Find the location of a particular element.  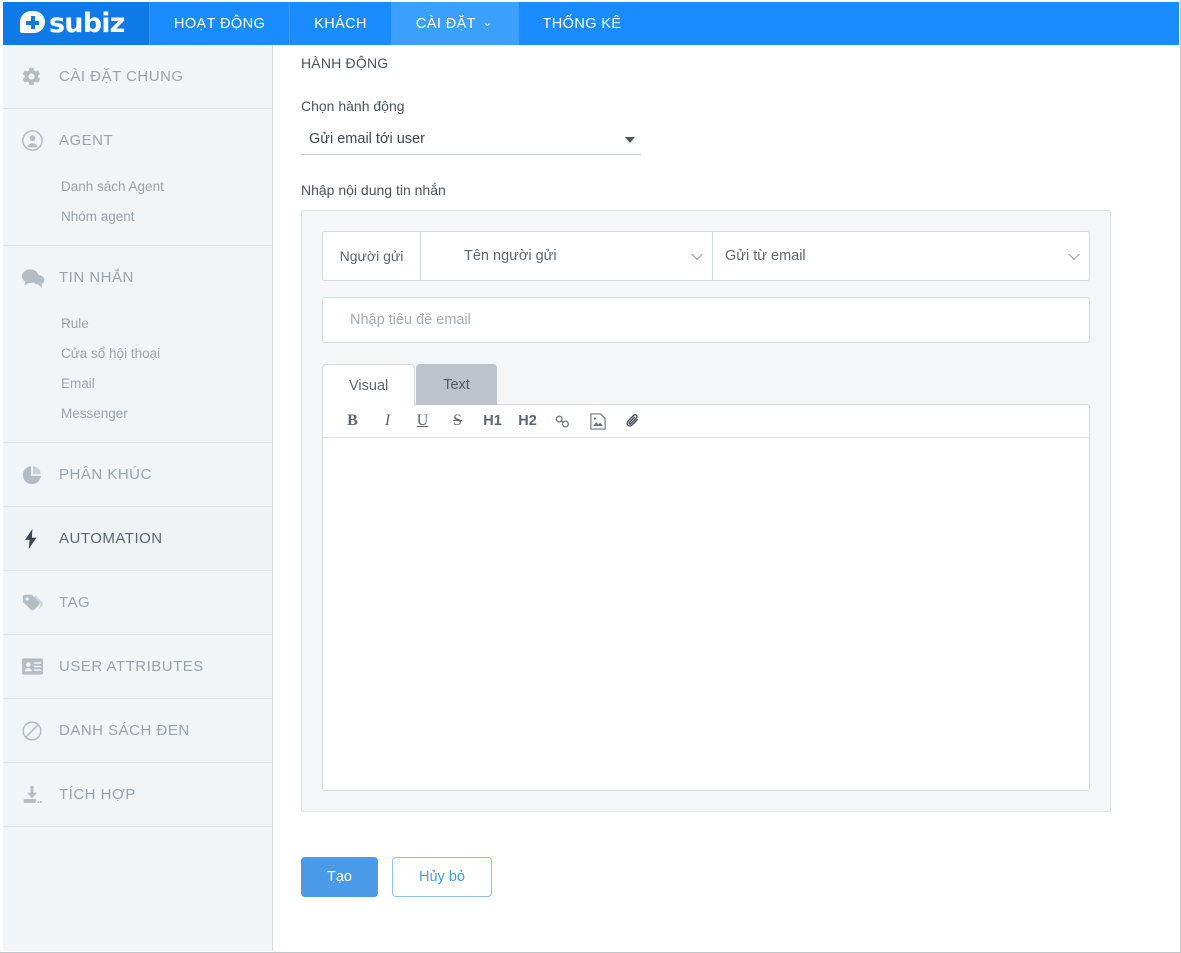

nav-label: HOẠT ĐỘNG is located at coordinates (220, 23).